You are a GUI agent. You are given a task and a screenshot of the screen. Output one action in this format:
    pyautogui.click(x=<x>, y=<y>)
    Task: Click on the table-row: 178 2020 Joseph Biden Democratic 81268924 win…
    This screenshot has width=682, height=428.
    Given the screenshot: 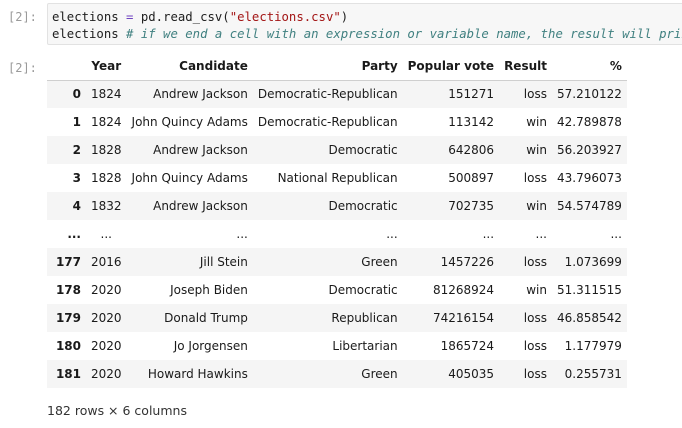 What is the action you would take?
    pyautogui.click(x=337, y=290)
    